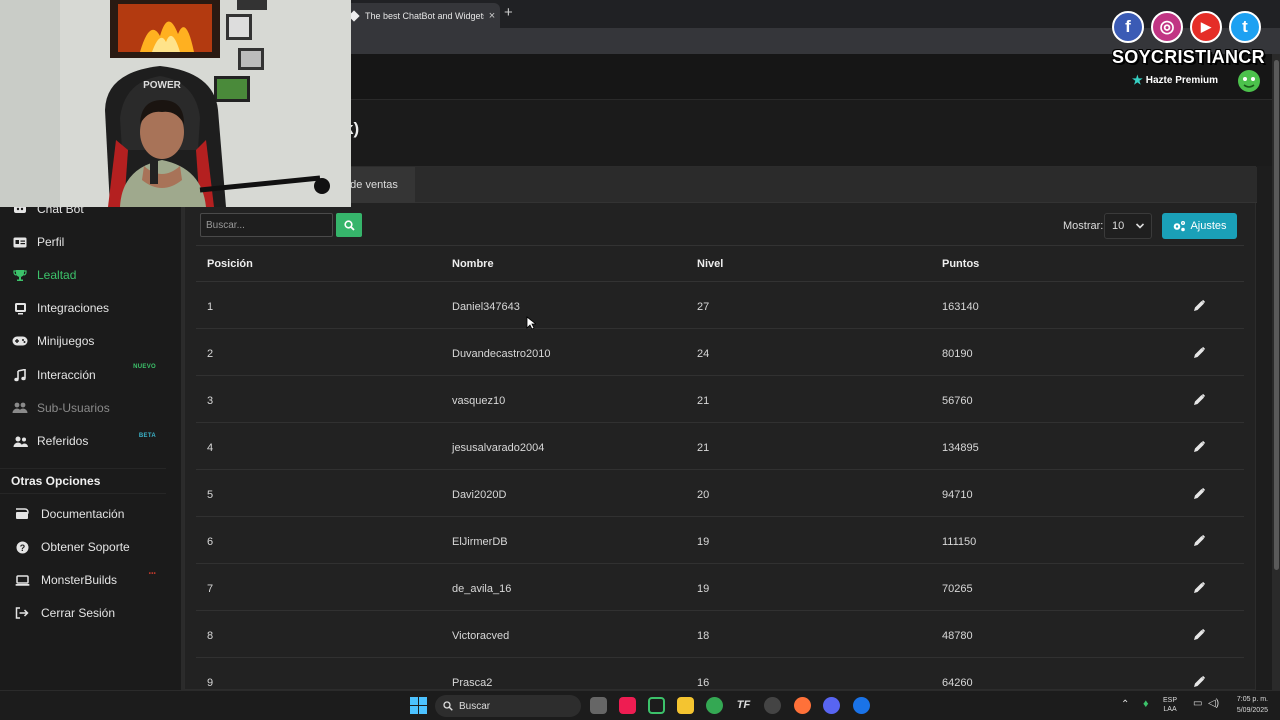 The height and width of the screenshot is (720, 1280). I want to click on users-icon, so click(20, 408).